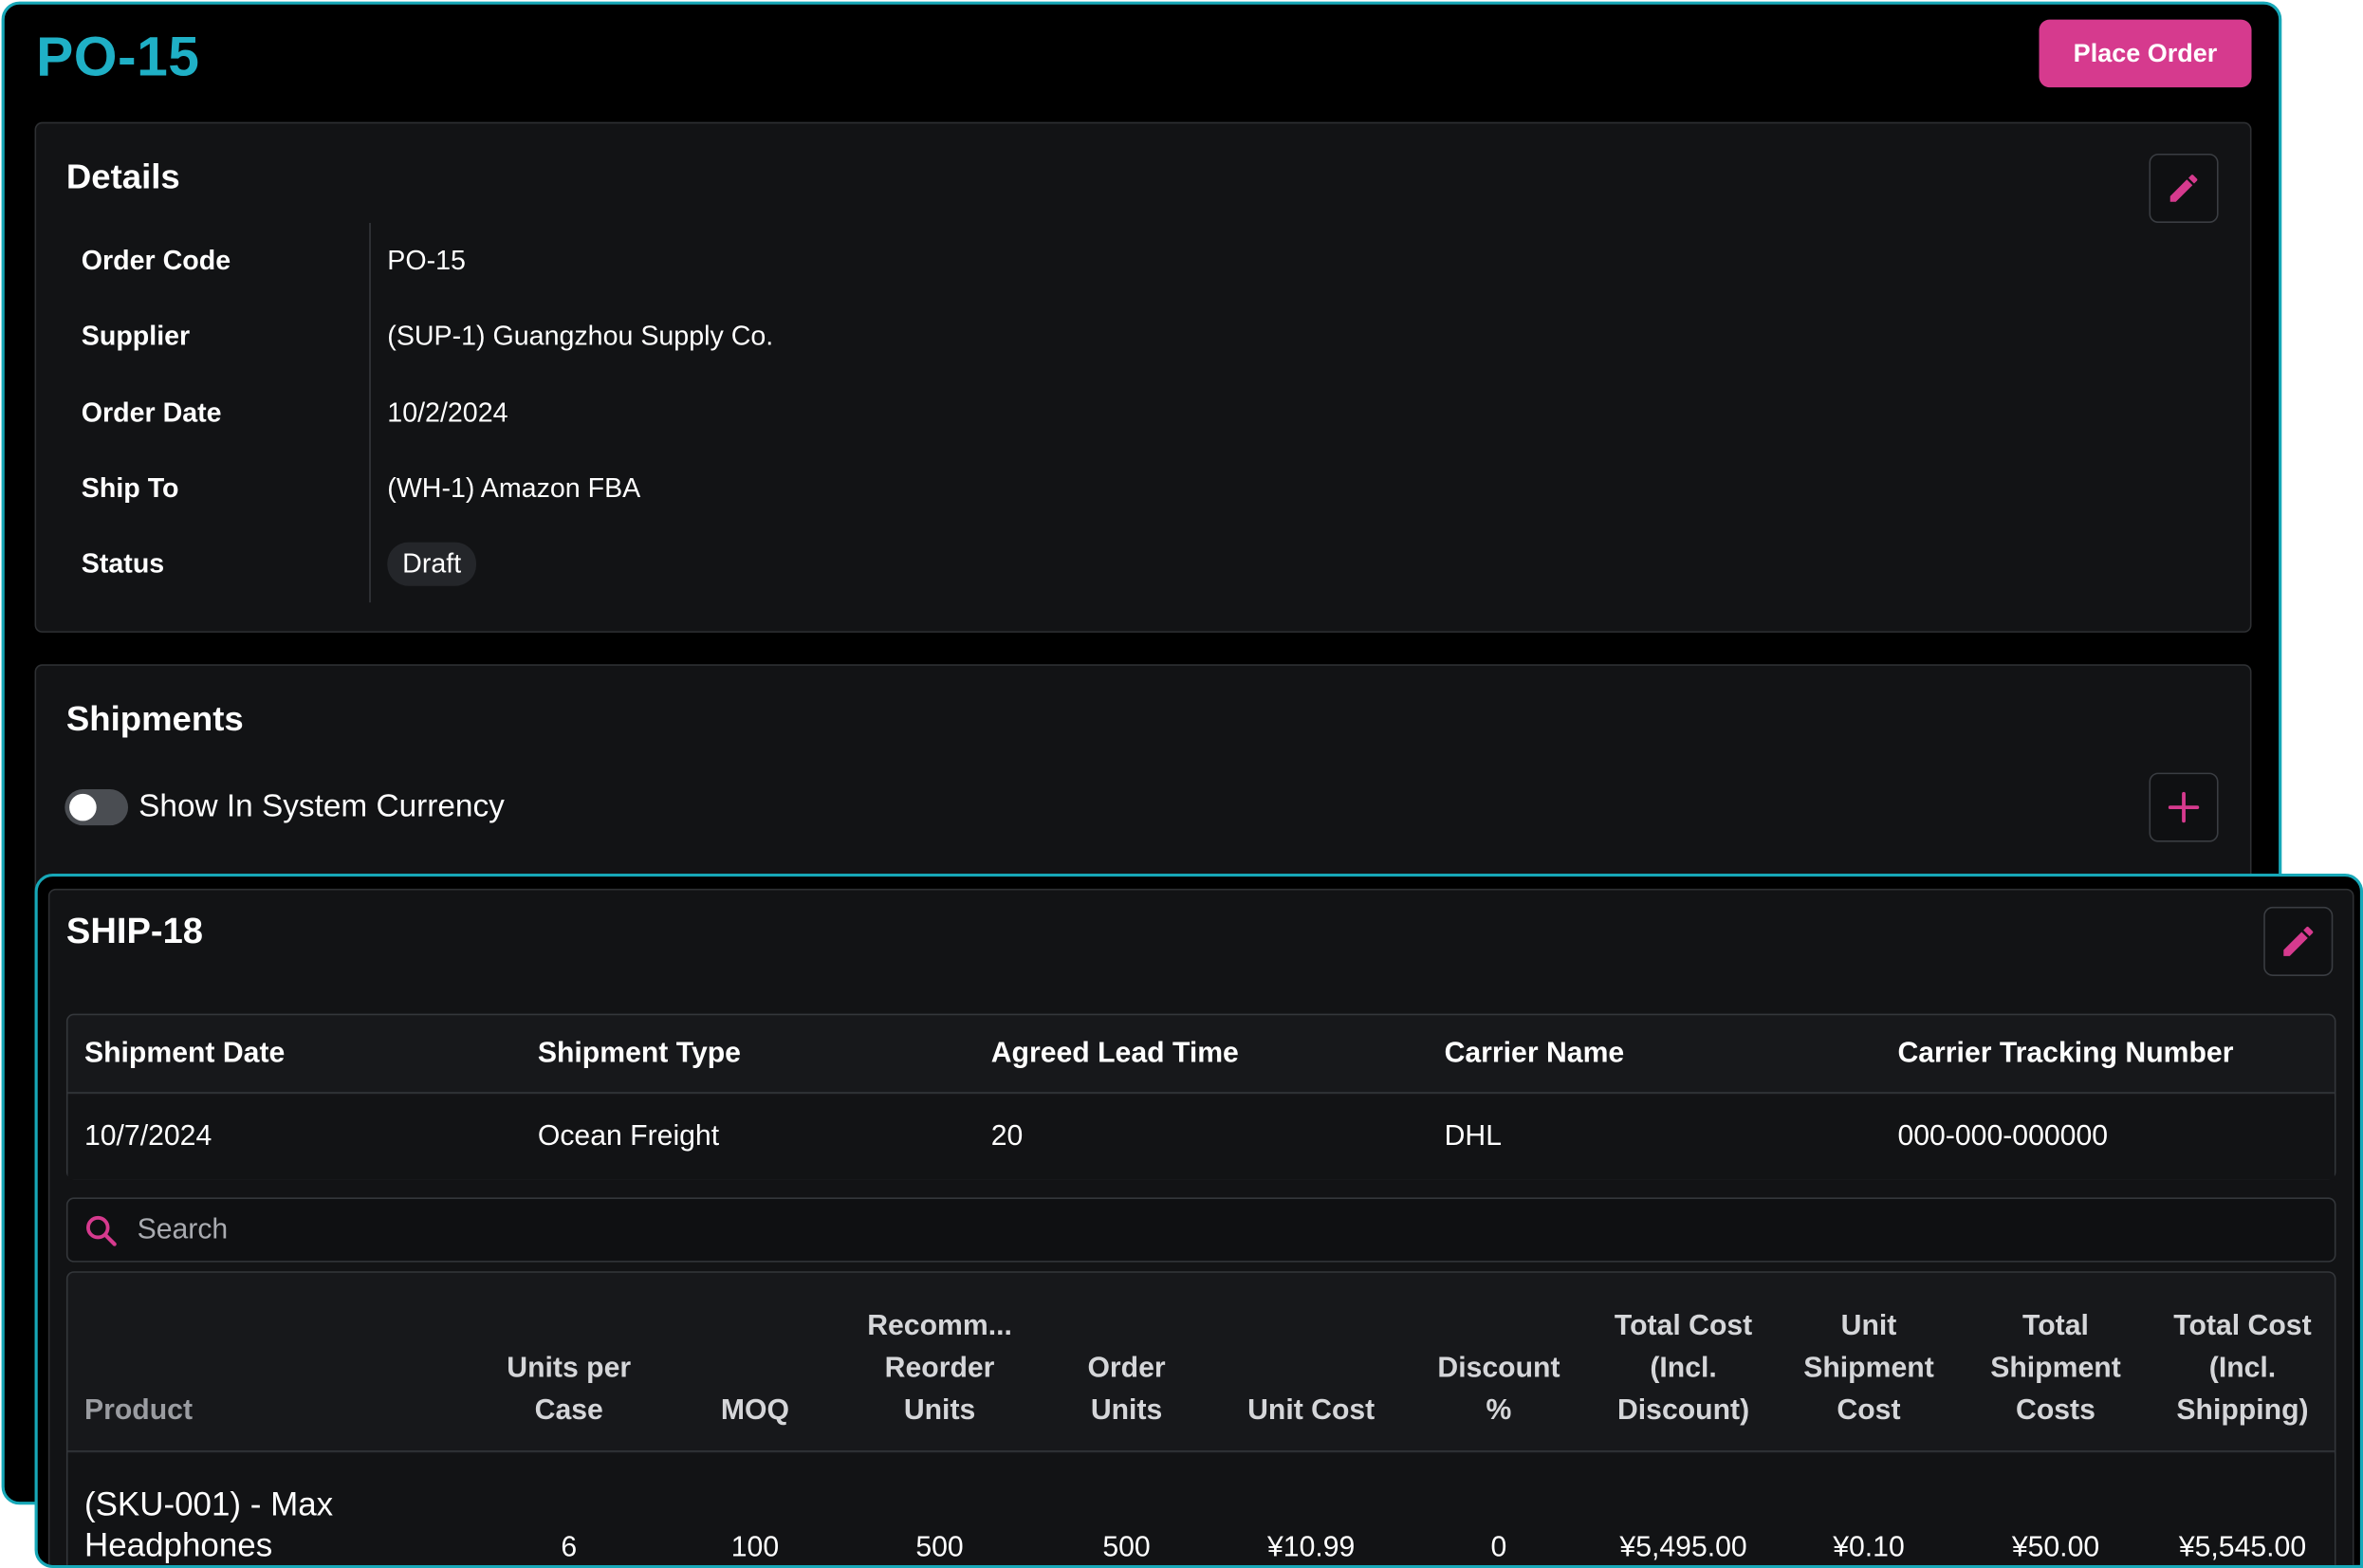  I want to click on detail-label: Order Code, so click(156, 260).